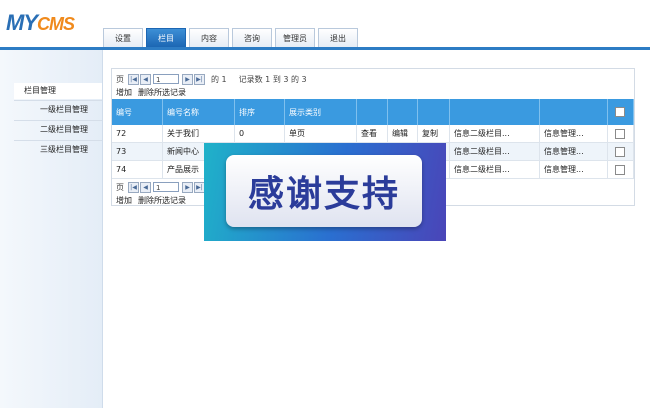 This screenshot has height=408, width=650. What do you see at coordinates (219, 79) in the screenshot?
I see `pager-of-label: 的 1` at bounding box center [219, 79].